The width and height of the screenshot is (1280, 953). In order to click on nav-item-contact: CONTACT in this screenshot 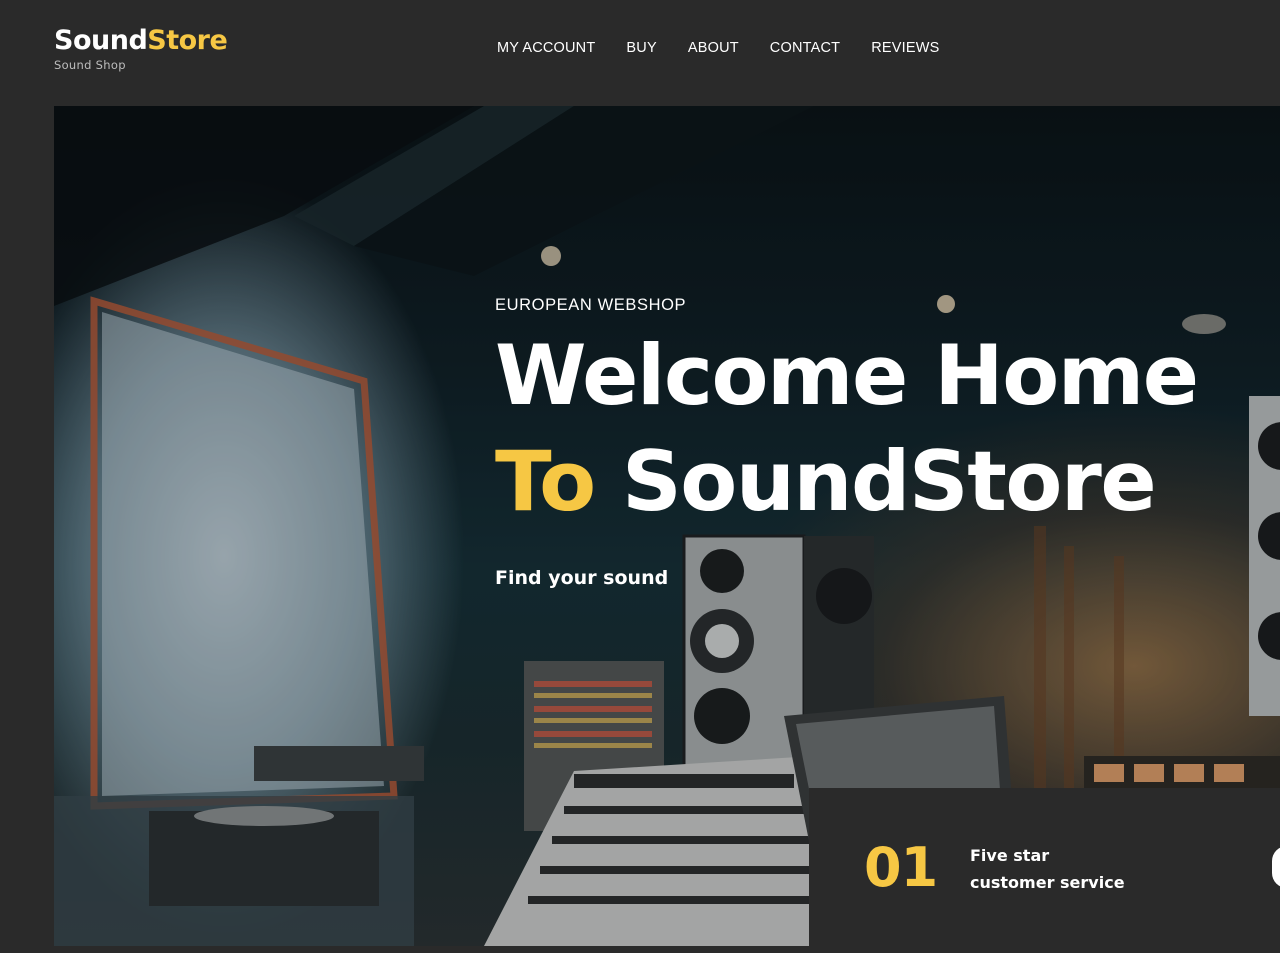, I will do `click(805, 48)`.